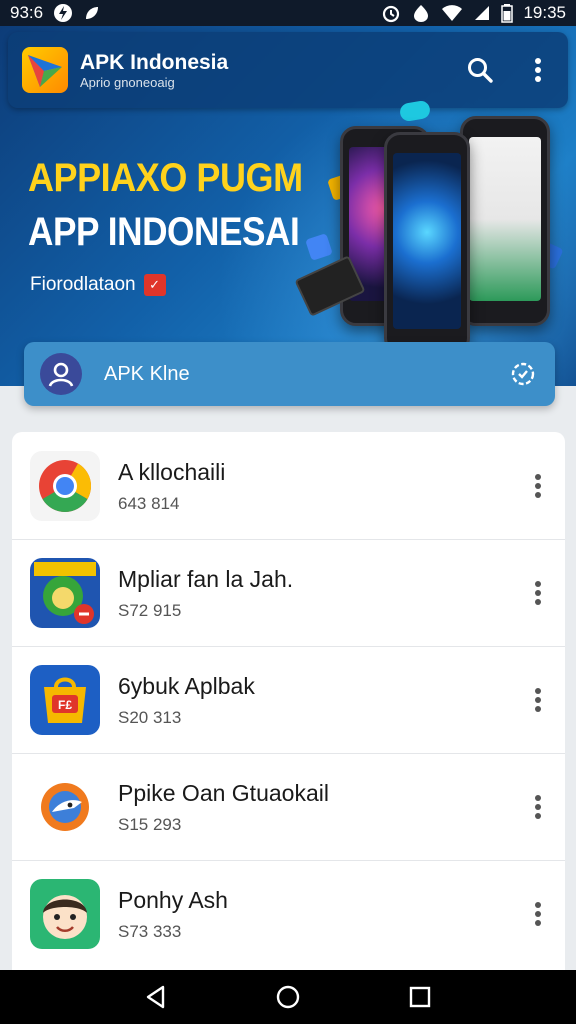 This screenshot has width=576, height=1024. What do you see at coordinates (147, 374) in the screenshot?
I see `search-input: APK Klne` at bounding box center [147, 374].